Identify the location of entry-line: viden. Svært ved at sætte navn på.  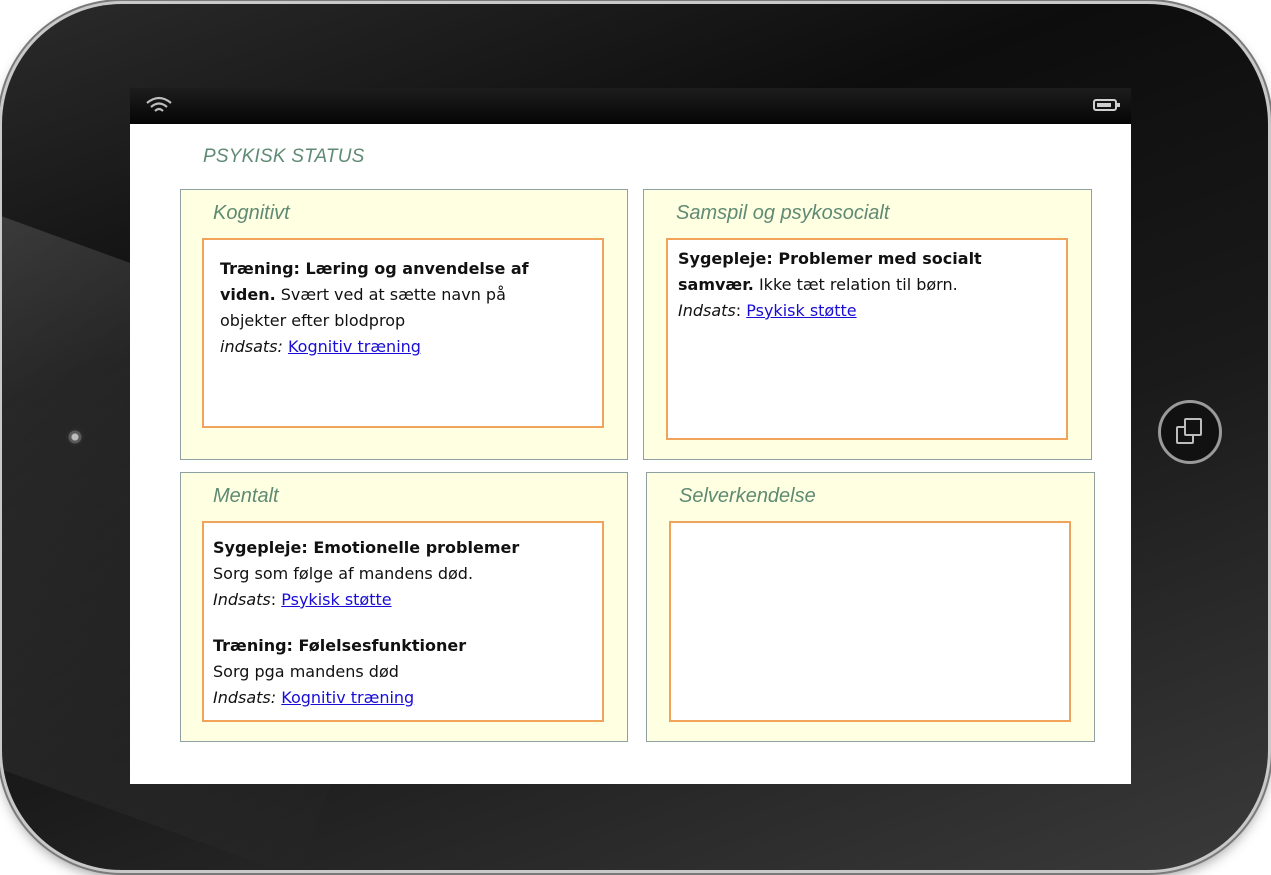
(403, 295).